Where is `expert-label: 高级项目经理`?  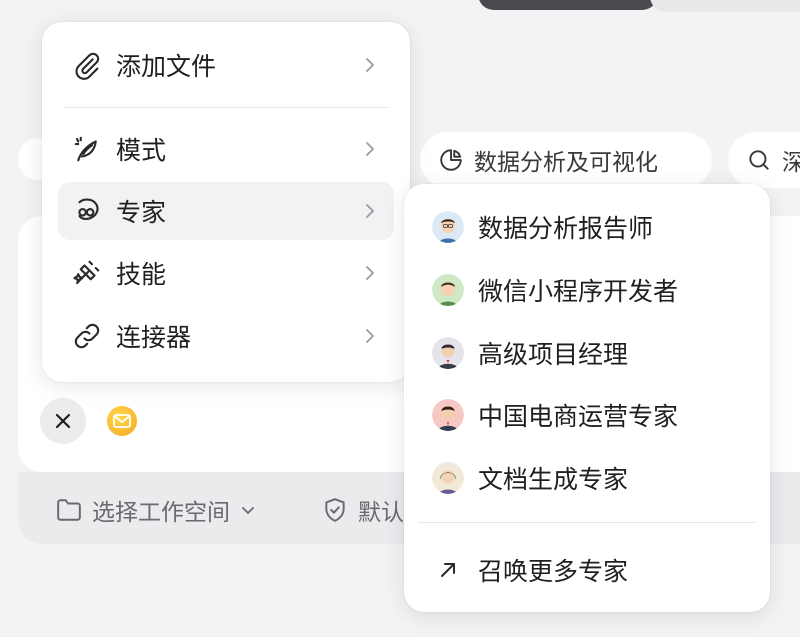 expert-label: 高级项目经理 is located at coordinates (553, 354).